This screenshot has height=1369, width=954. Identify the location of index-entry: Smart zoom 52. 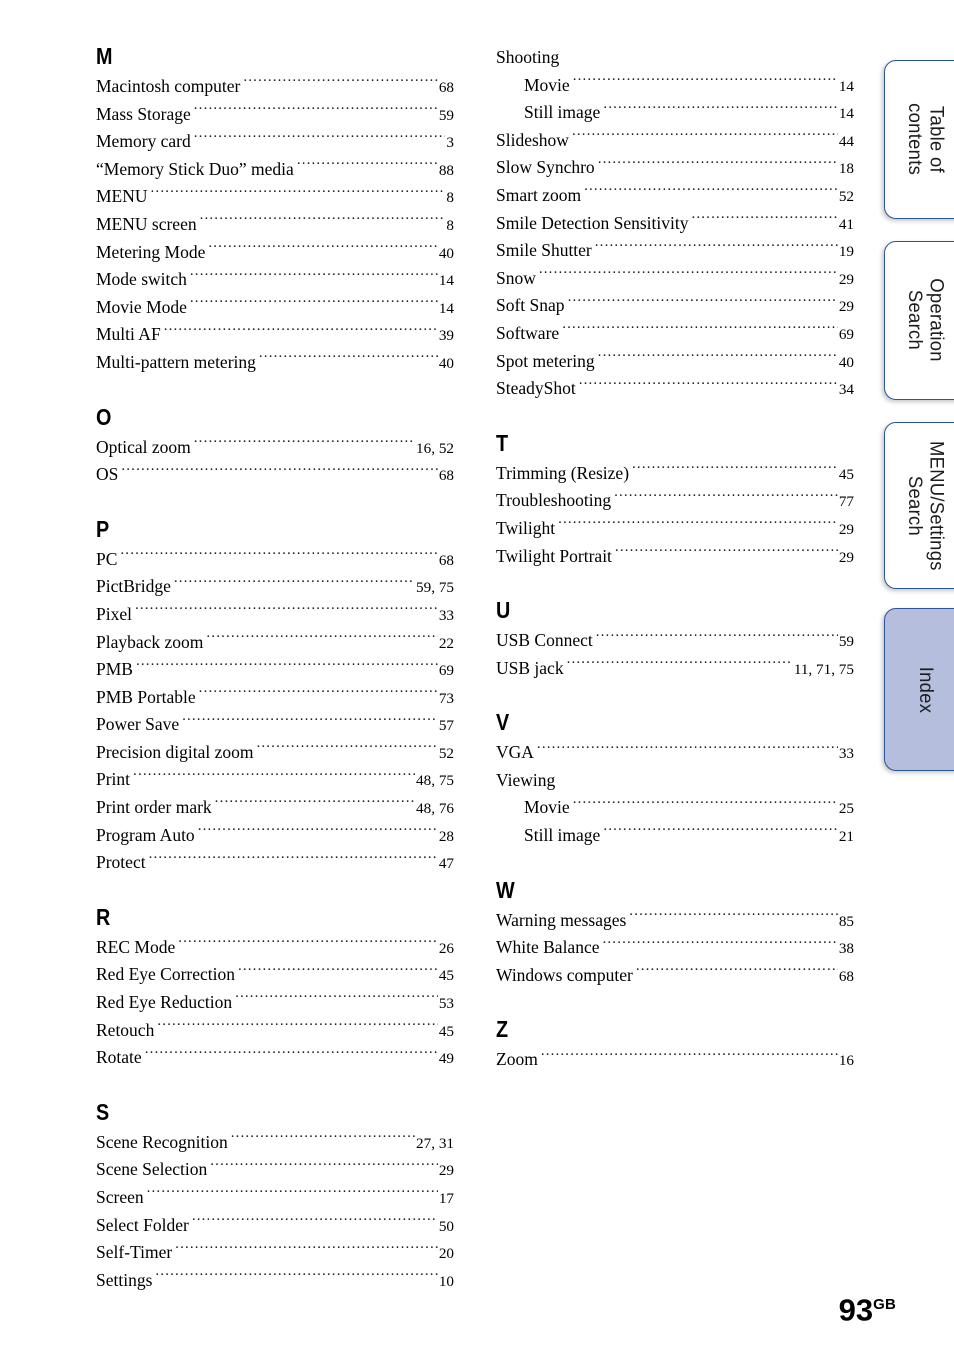
(675, 196).